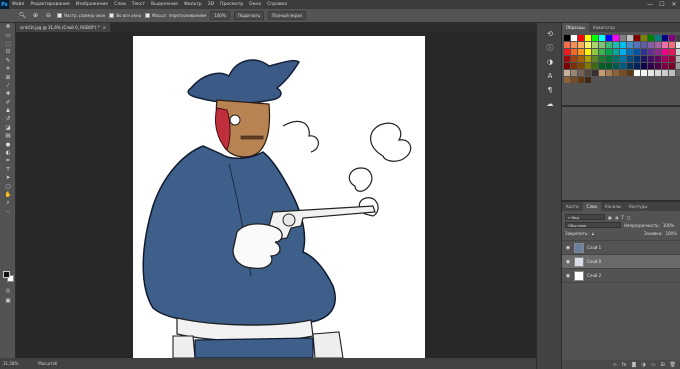 The image size is (680, 369). Describe the element at coordinates (575, 27) in the screenshot. I see `tab-swatches: Образцы` at that location.